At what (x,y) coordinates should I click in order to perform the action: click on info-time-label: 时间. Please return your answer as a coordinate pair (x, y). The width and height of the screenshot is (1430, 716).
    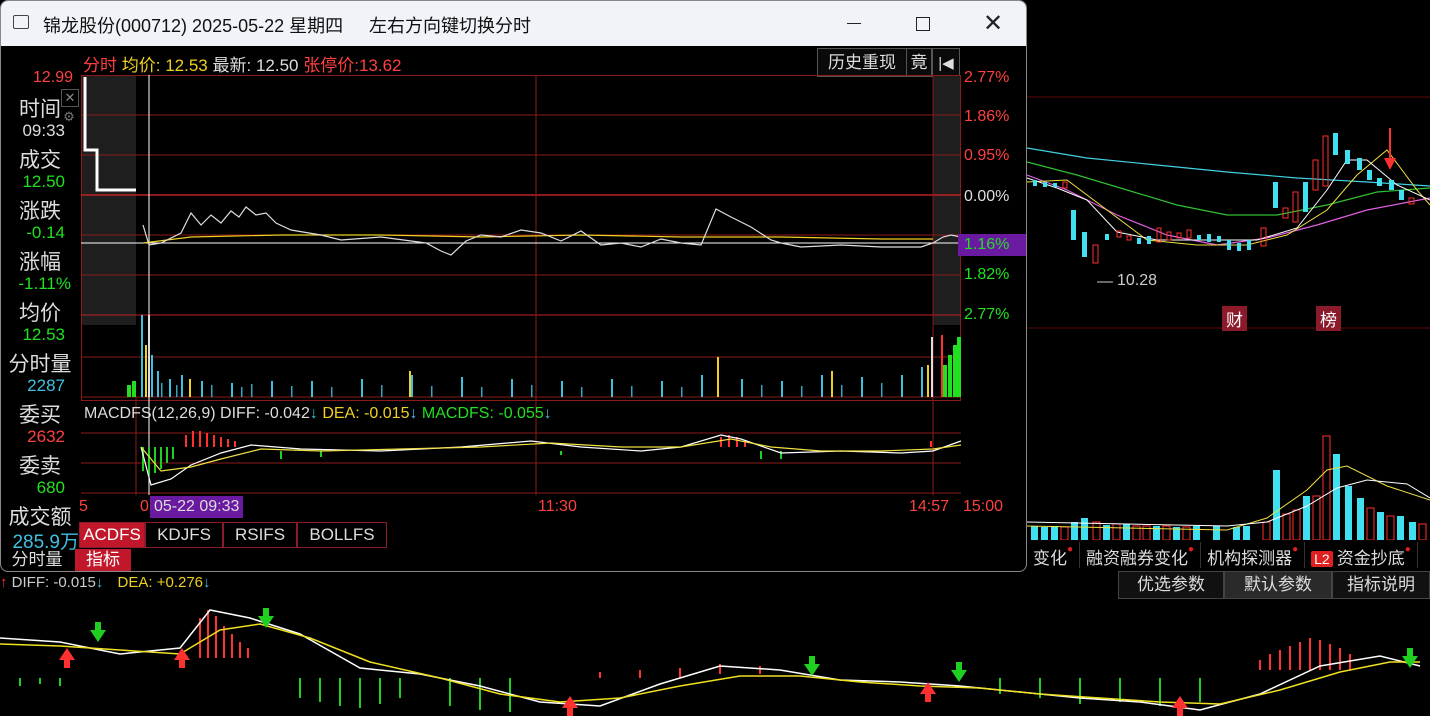
    Looking at the image, I should click on (40, 109).